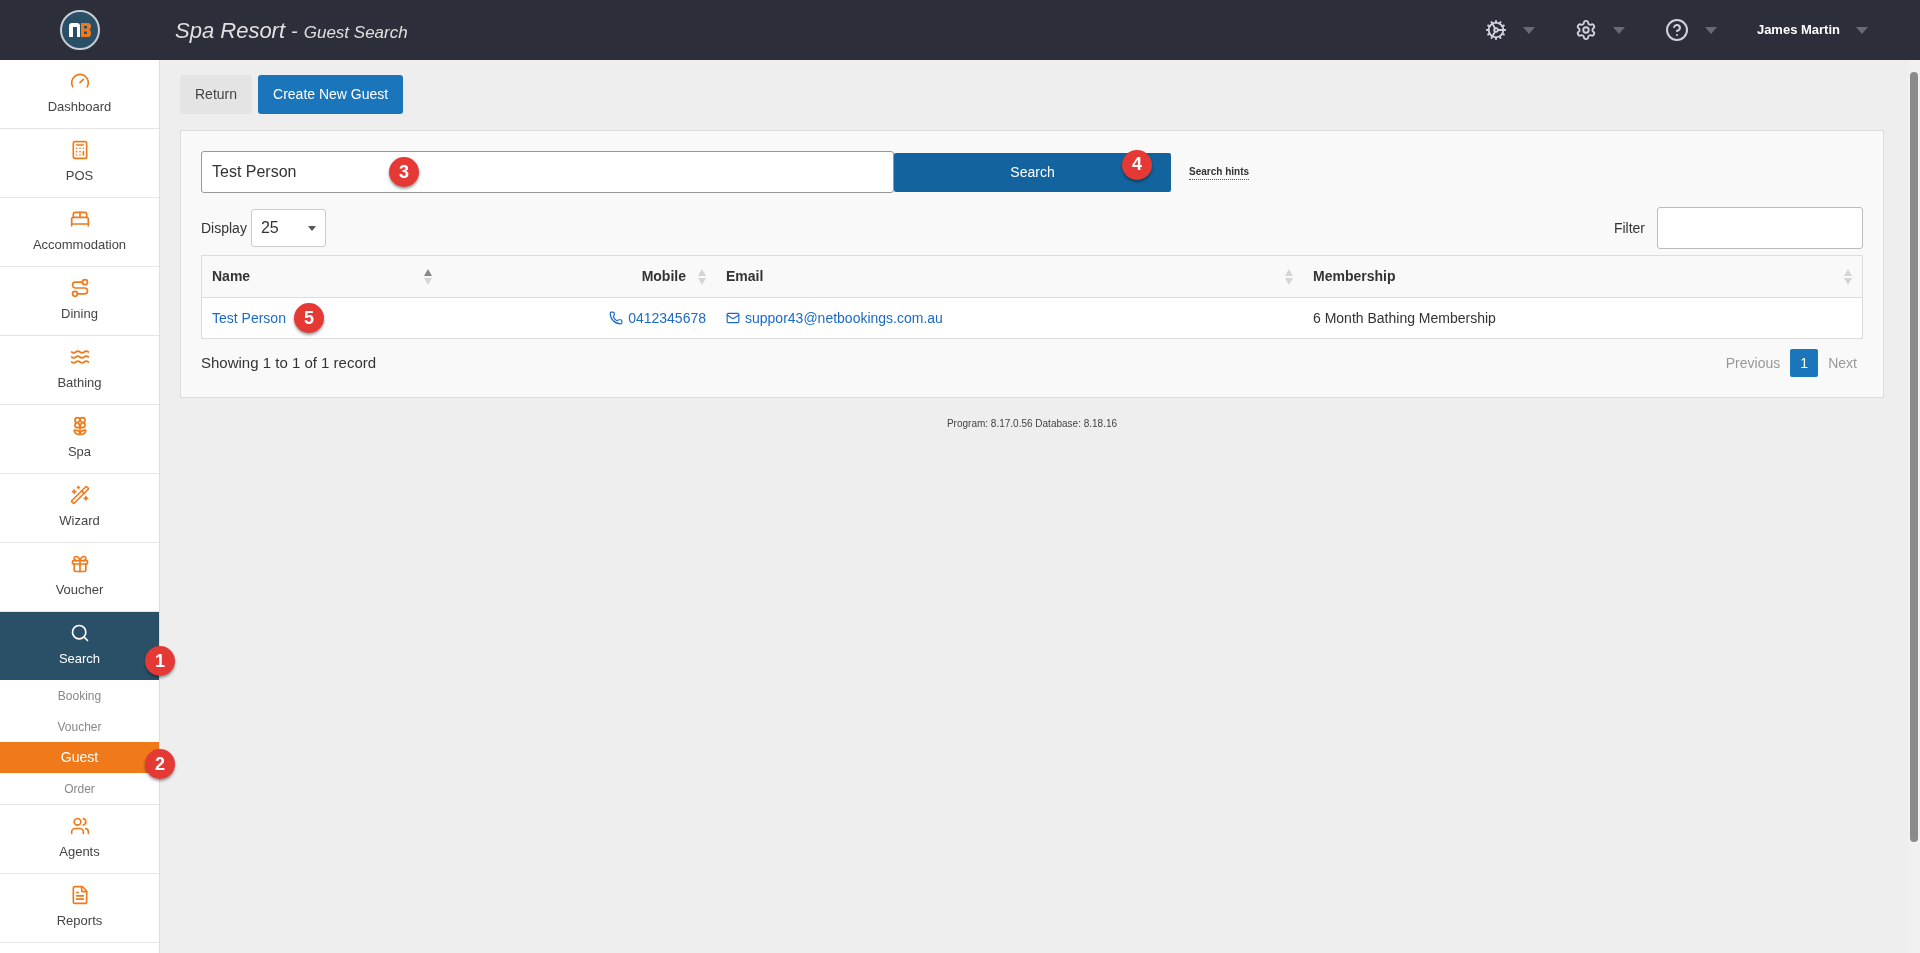  What do you see at coordinates (1137, 164) in the screenshot?
I see `callout-marker: 4` at bounding box center [1137, 164].